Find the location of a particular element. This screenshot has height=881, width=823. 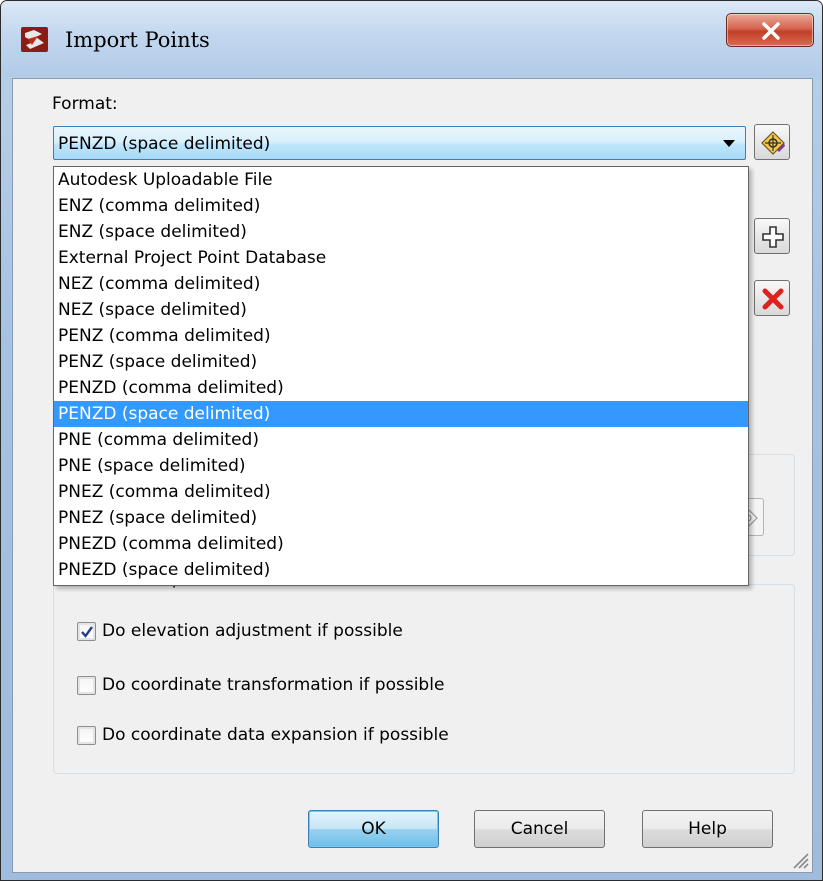

add-file-button is located at coordinates (772, 236).